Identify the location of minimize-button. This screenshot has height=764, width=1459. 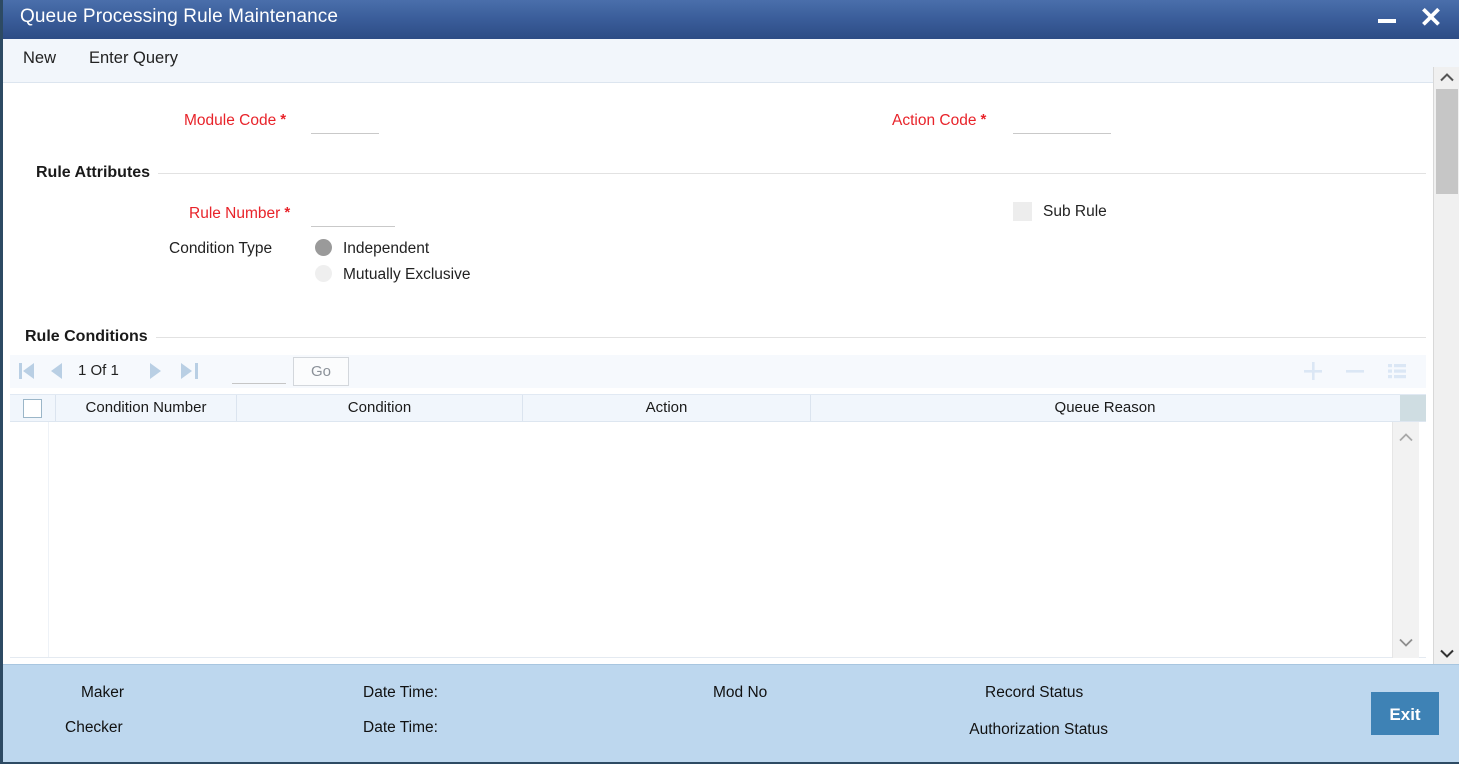
(1387, 19).